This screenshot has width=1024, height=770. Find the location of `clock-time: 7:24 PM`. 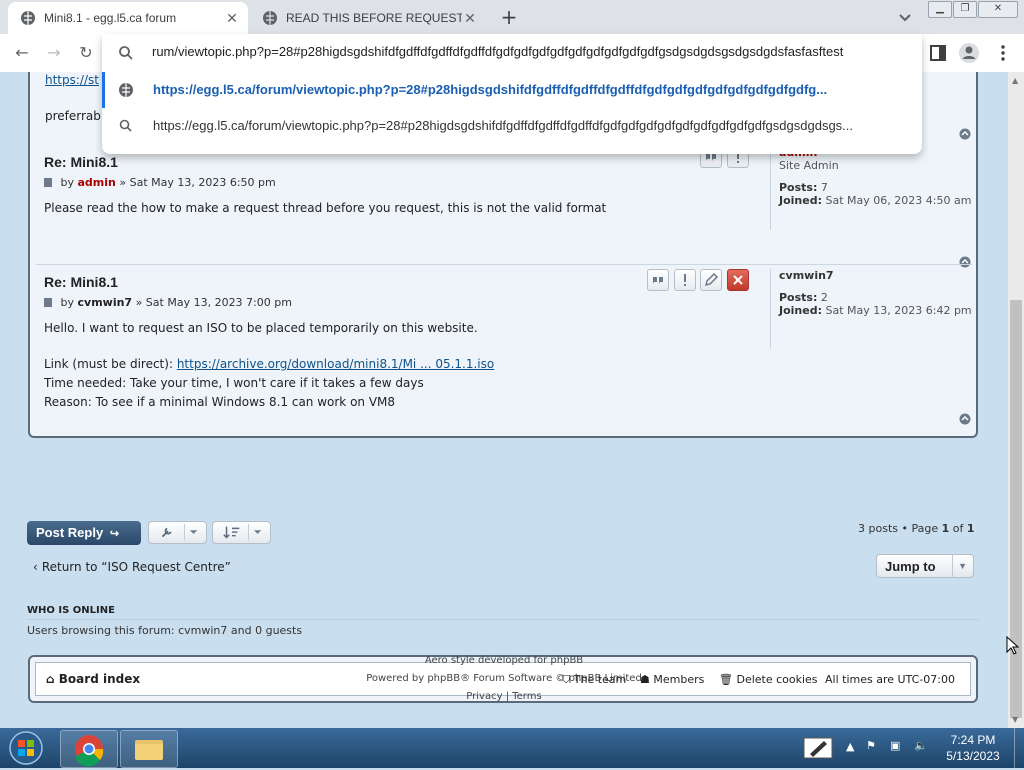

clock-time: 7:24 PM is located at coordinates (973, 740).